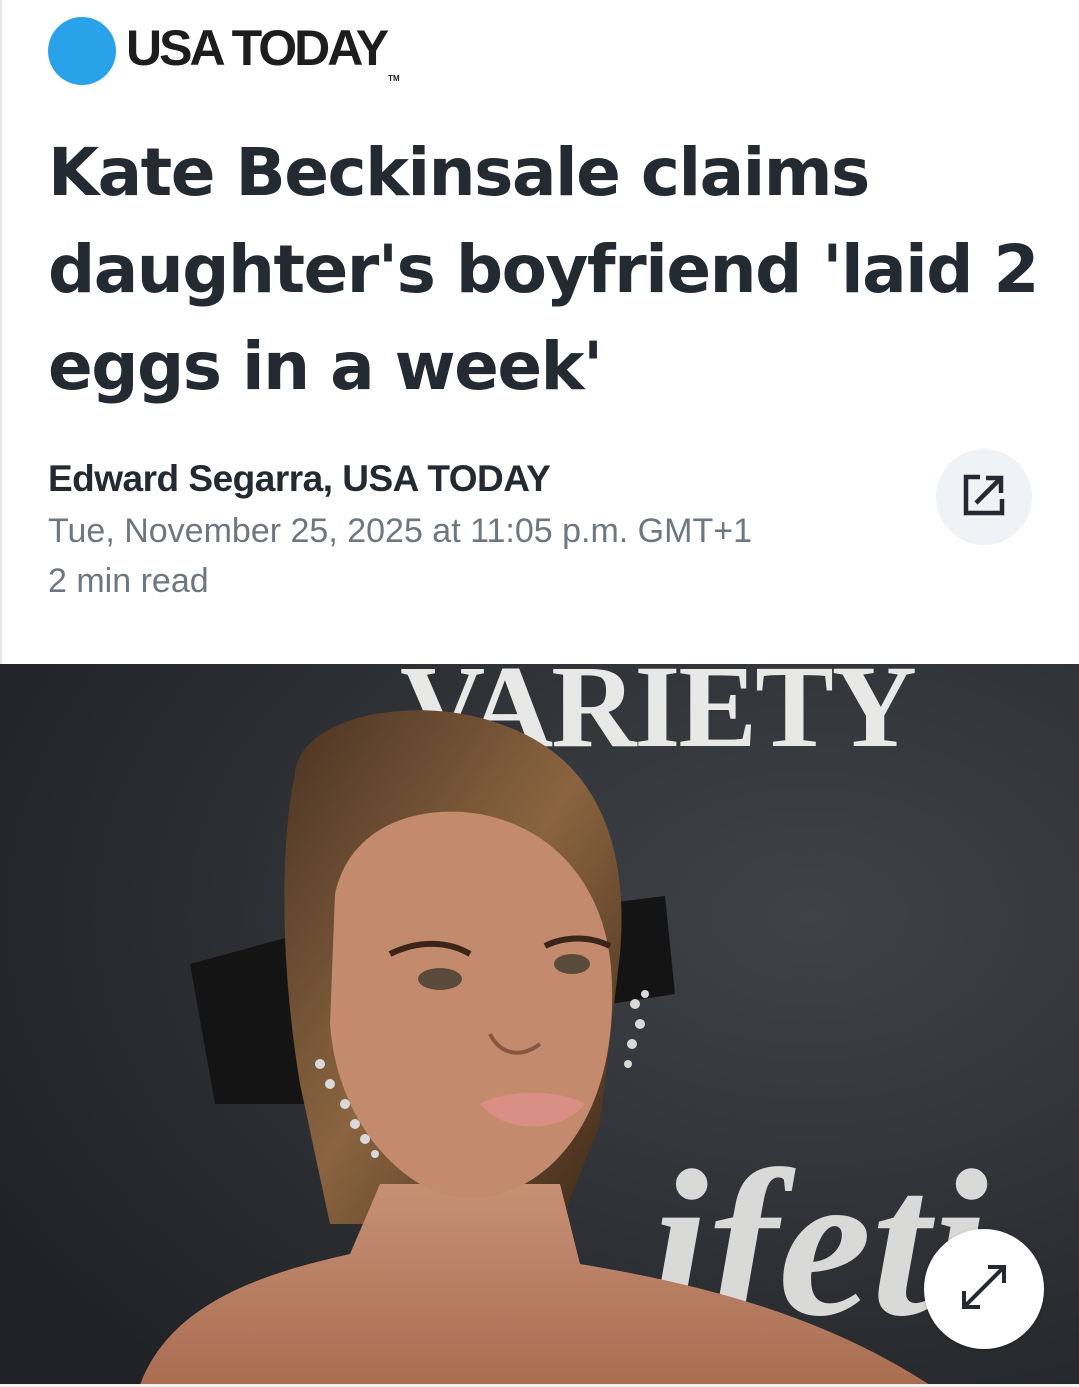  I want to click on expand-arrows-icon, so click(984, 1289).